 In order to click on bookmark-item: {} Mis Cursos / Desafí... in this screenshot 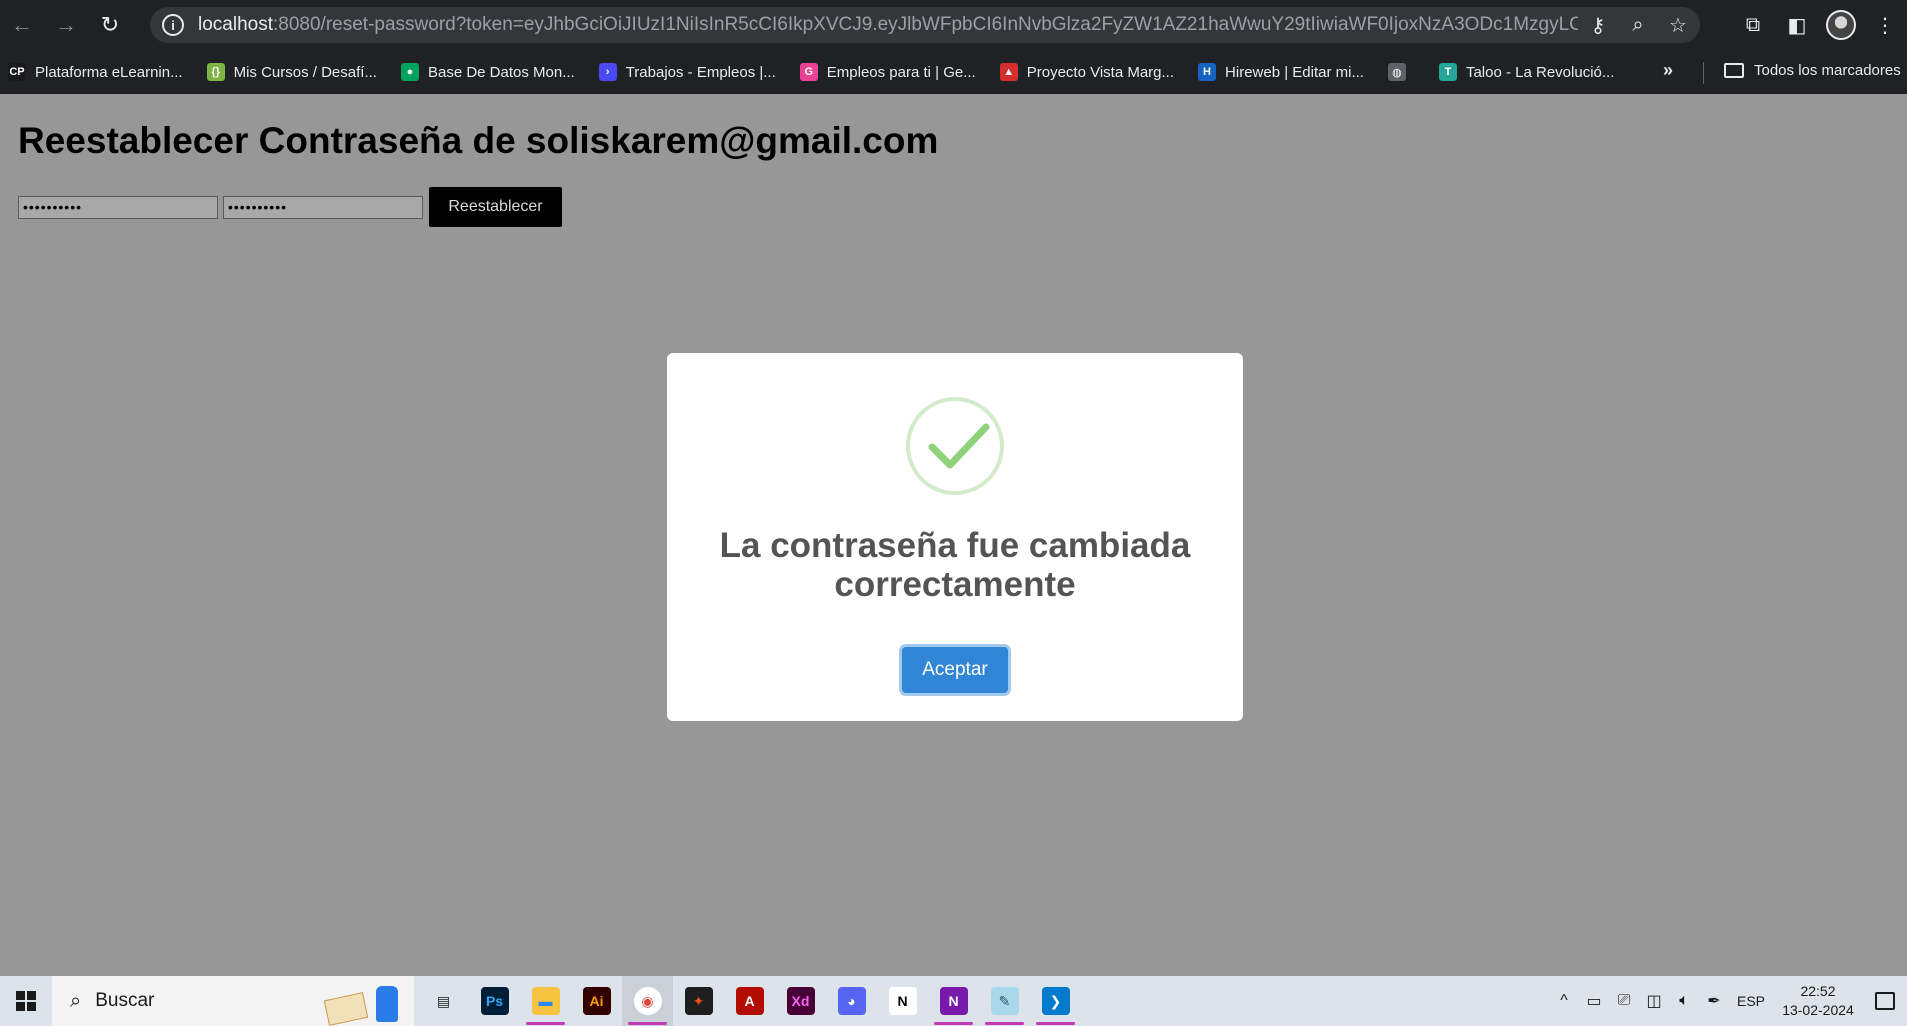, I will do `click(291, 72)`.